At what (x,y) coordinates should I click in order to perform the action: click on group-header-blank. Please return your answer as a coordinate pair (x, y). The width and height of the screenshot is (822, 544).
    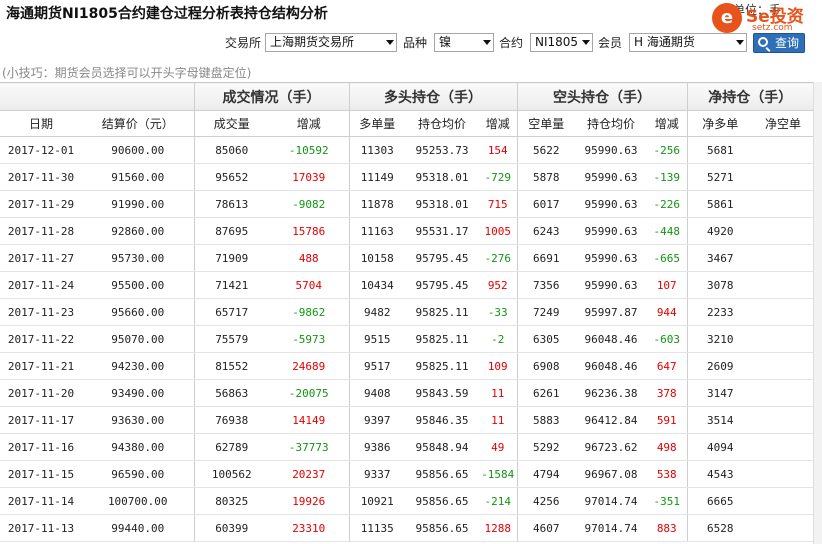
    Looking at the image, I should click on (97, 96).